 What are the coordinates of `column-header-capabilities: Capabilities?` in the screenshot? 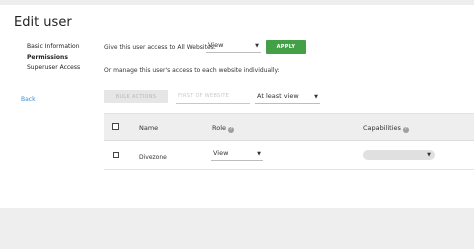 It's located at (386, 128).